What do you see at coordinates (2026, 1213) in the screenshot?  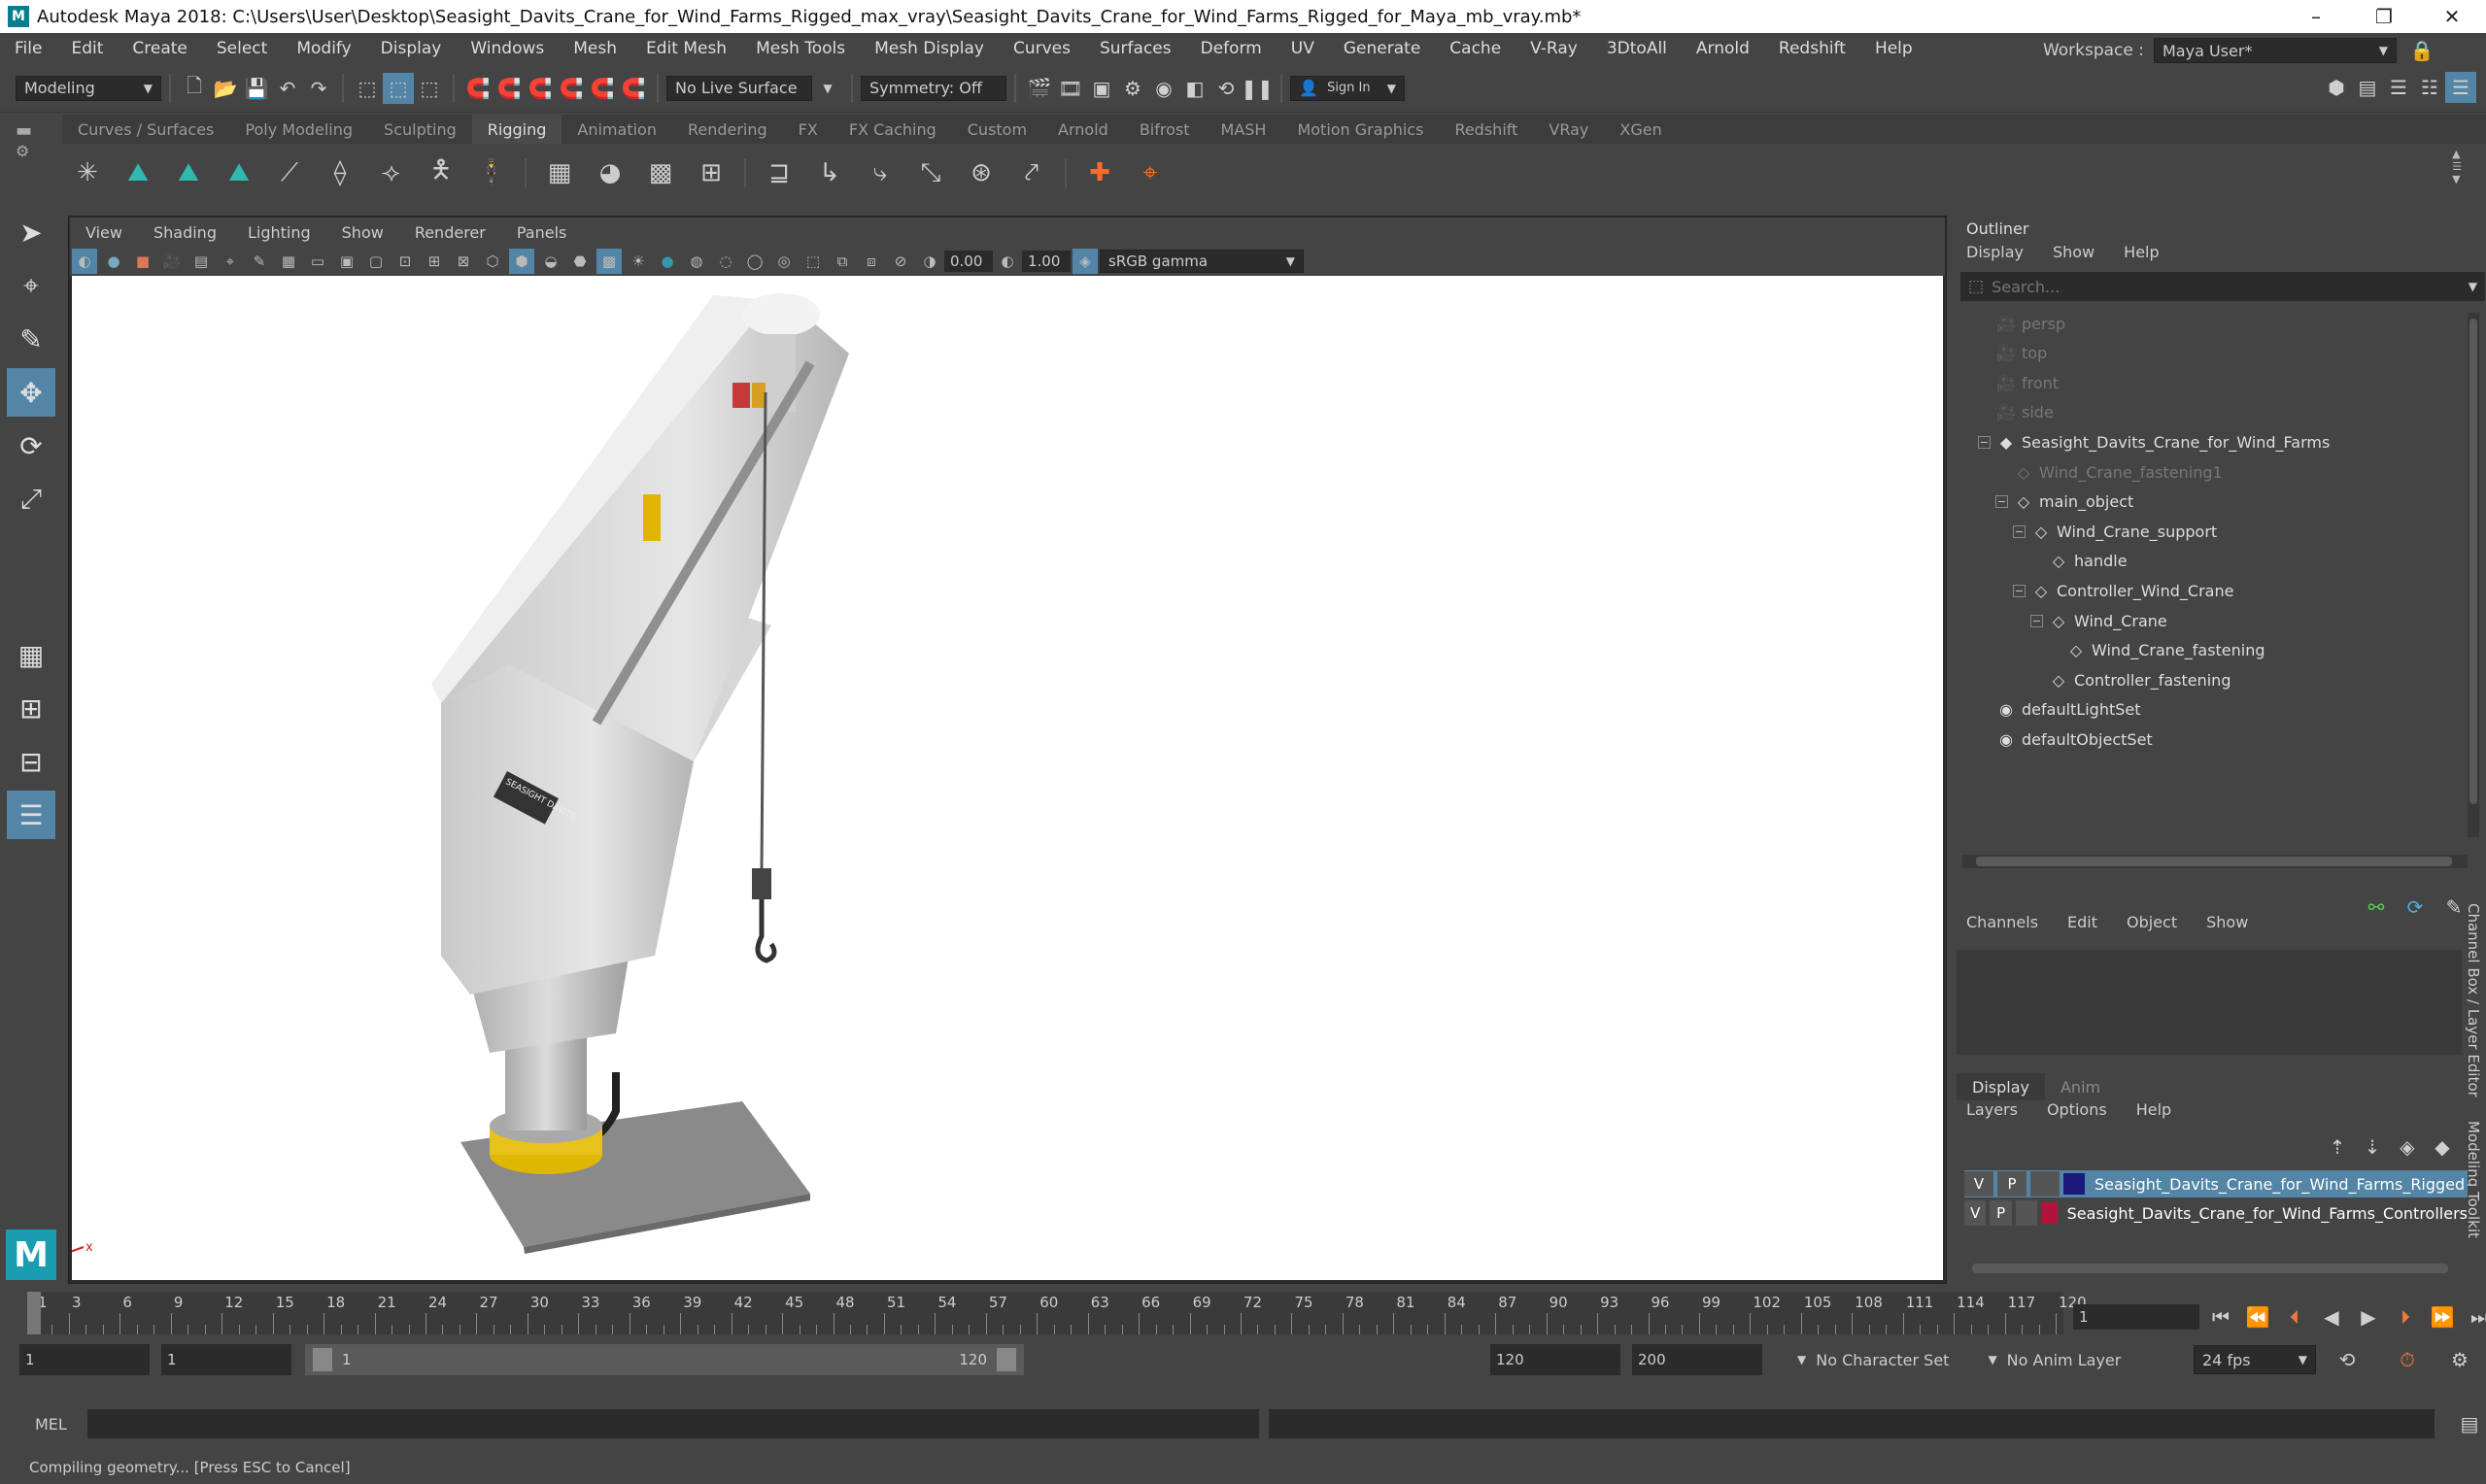 I see `layer-display-type-toggle` at bounding box center [2026, 1213].